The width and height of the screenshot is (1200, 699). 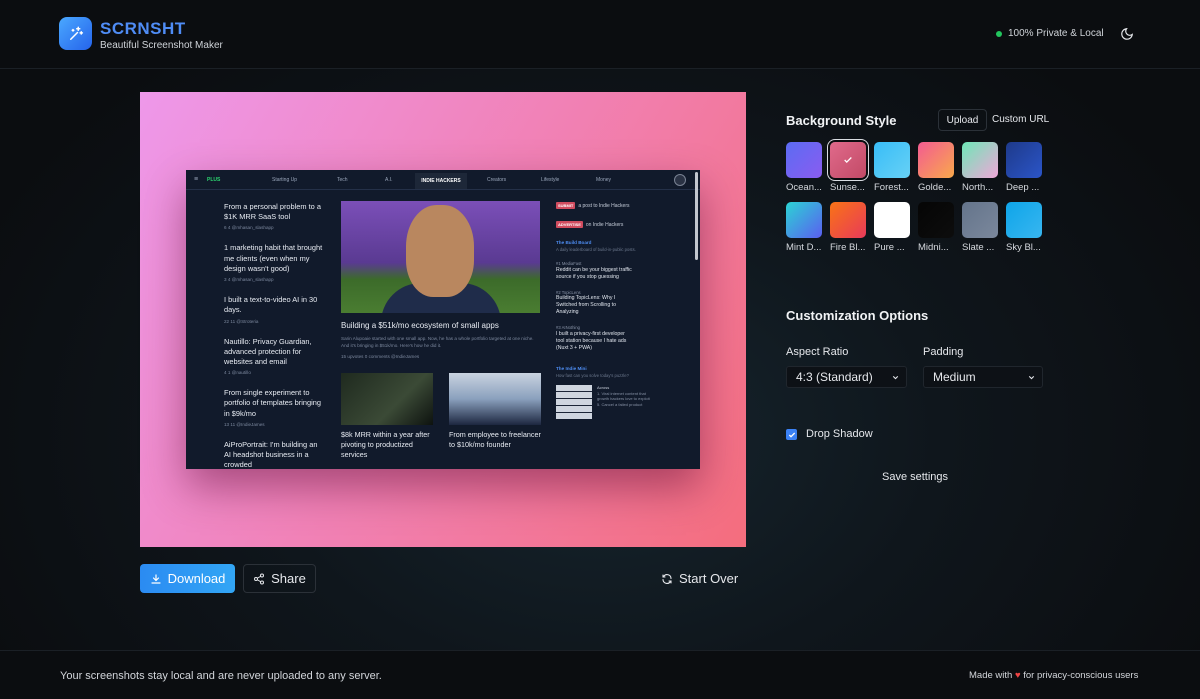 I want to click on padding-label: Padding, so click(x=943, y=352).